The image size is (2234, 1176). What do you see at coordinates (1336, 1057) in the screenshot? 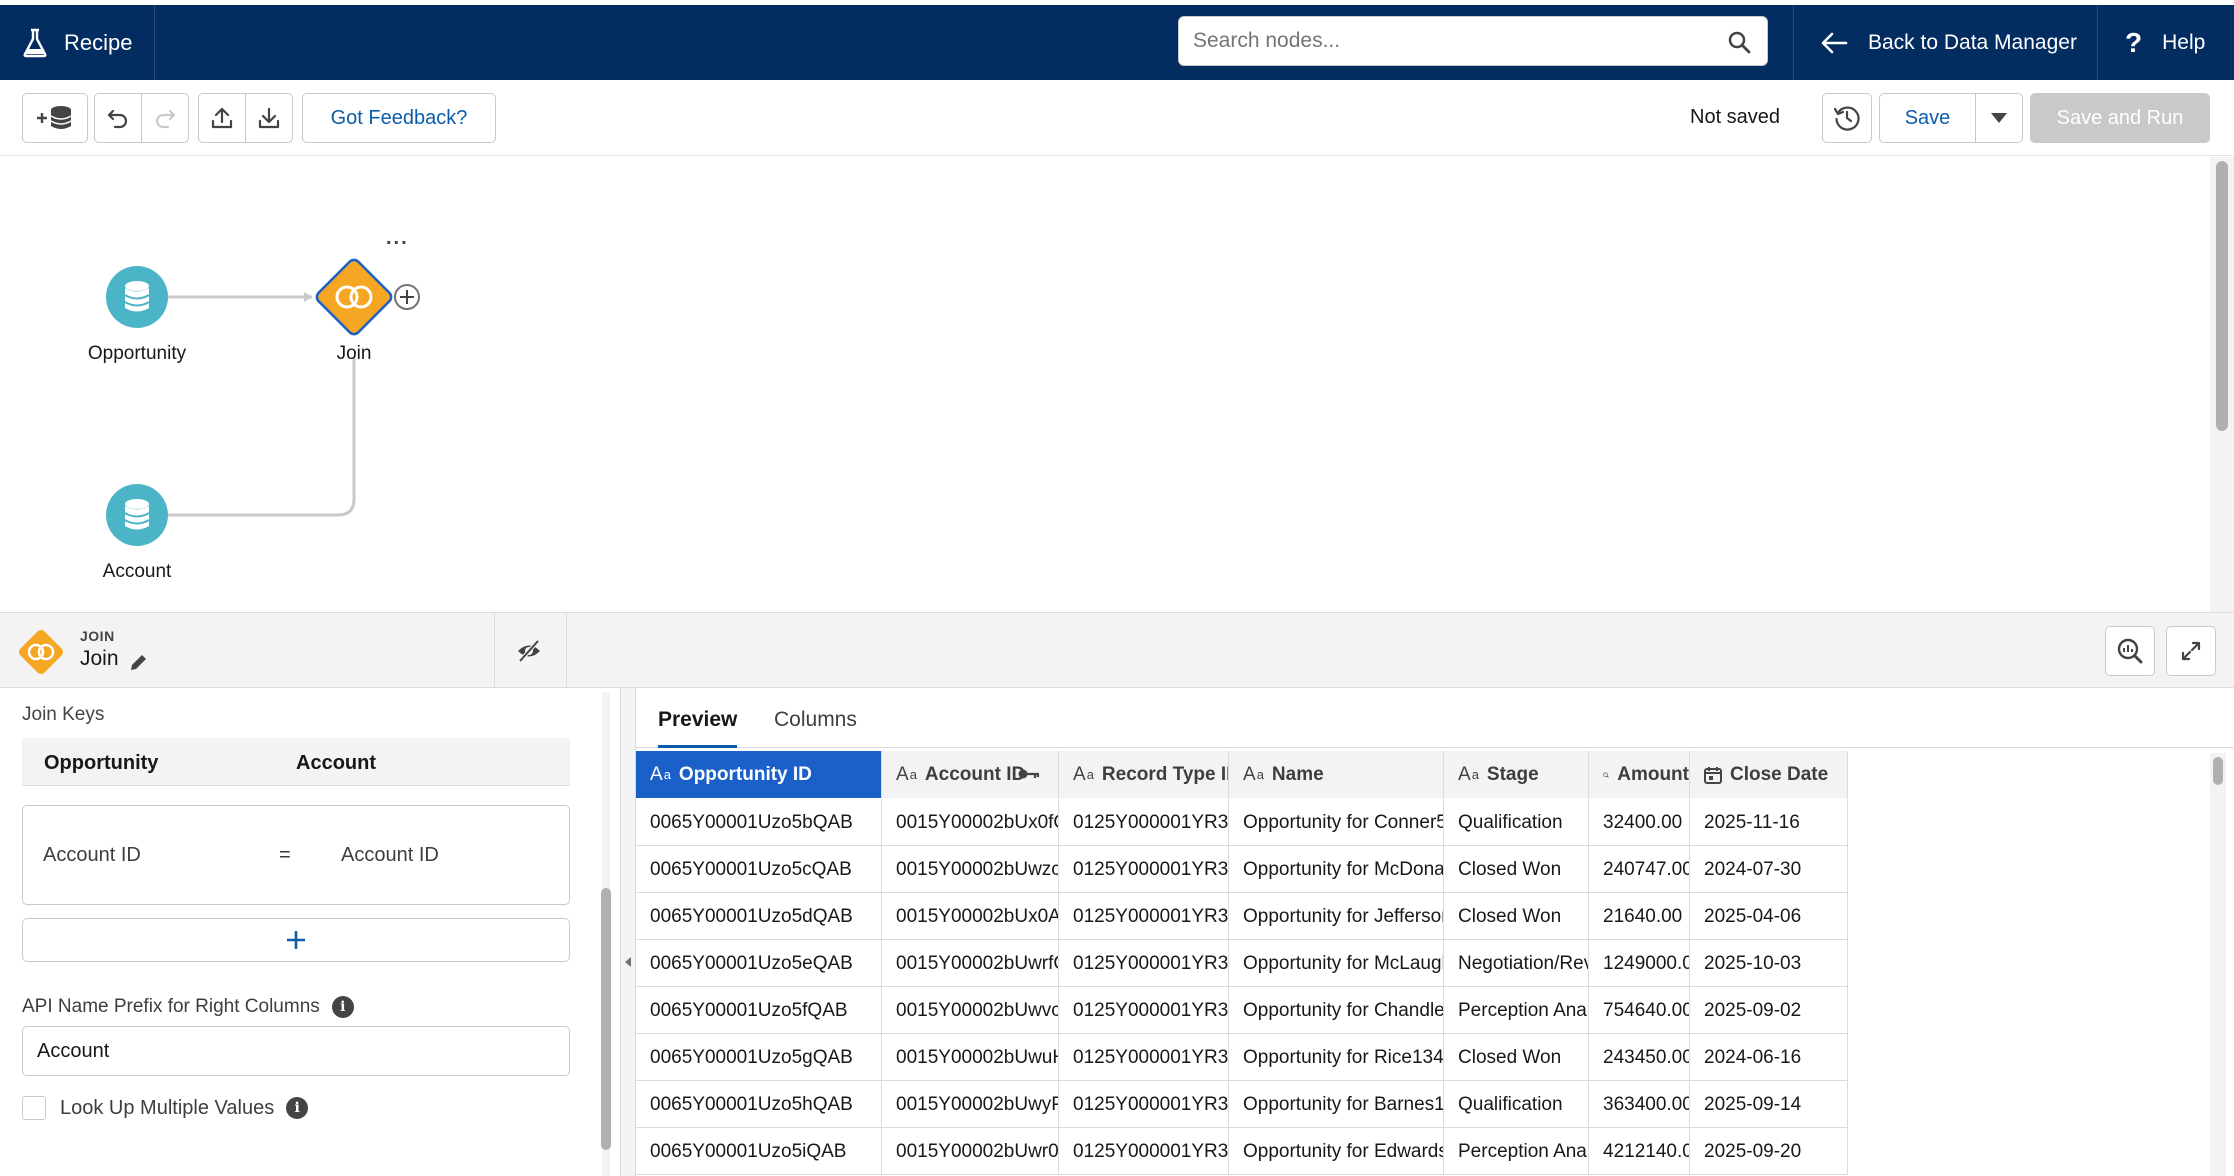
I see `table-cell: Opportunity for Rice134` at bounding box center [1336, 1057].